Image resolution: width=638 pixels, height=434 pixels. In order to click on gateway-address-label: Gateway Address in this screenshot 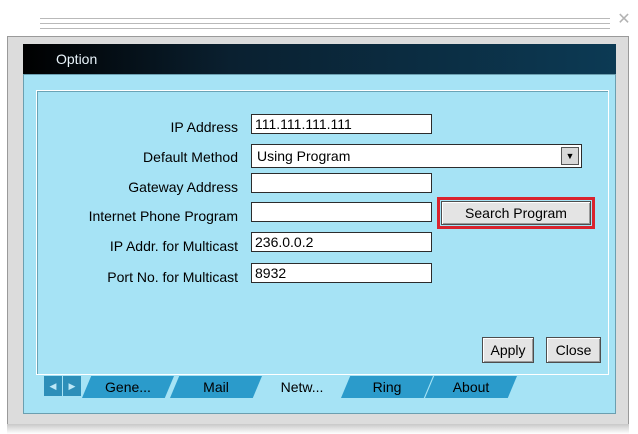, I will do `click(183, 187)`.